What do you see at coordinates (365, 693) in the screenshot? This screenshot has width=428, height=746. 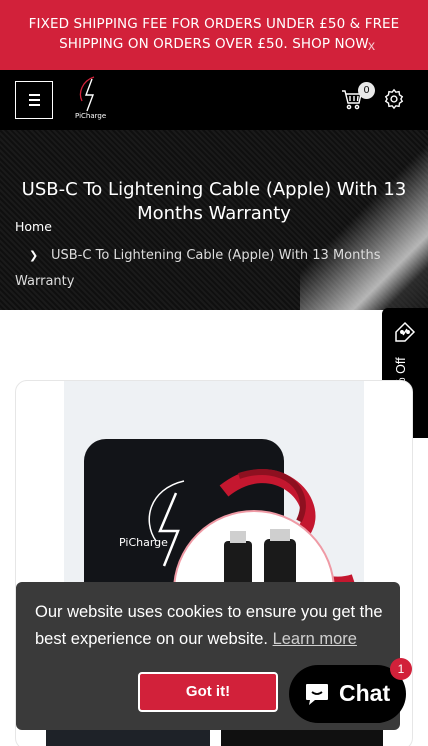 I see `chat-label: Chat` at bounding box center [365, 693].